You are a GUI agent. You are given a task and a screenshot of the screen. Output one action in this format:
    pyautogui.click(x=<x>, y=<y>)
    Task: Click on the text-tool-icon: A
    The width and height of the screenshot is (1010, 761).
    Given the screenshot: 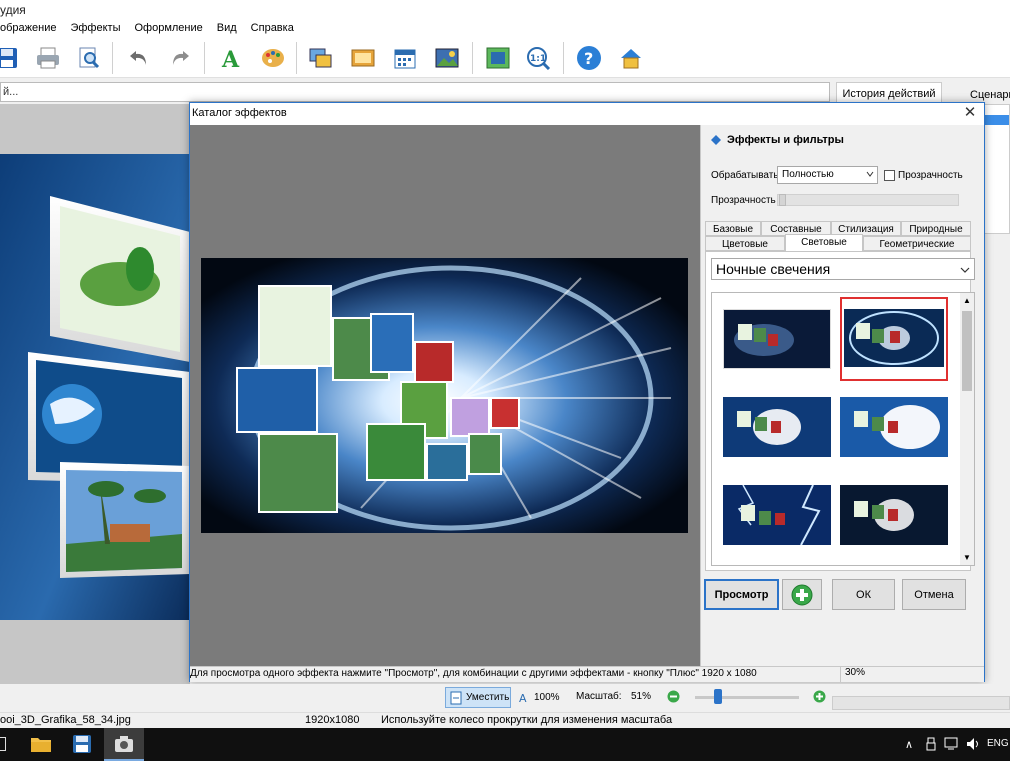 What is the action you would take?
    pyautogui.click(x=231, y=58)
    